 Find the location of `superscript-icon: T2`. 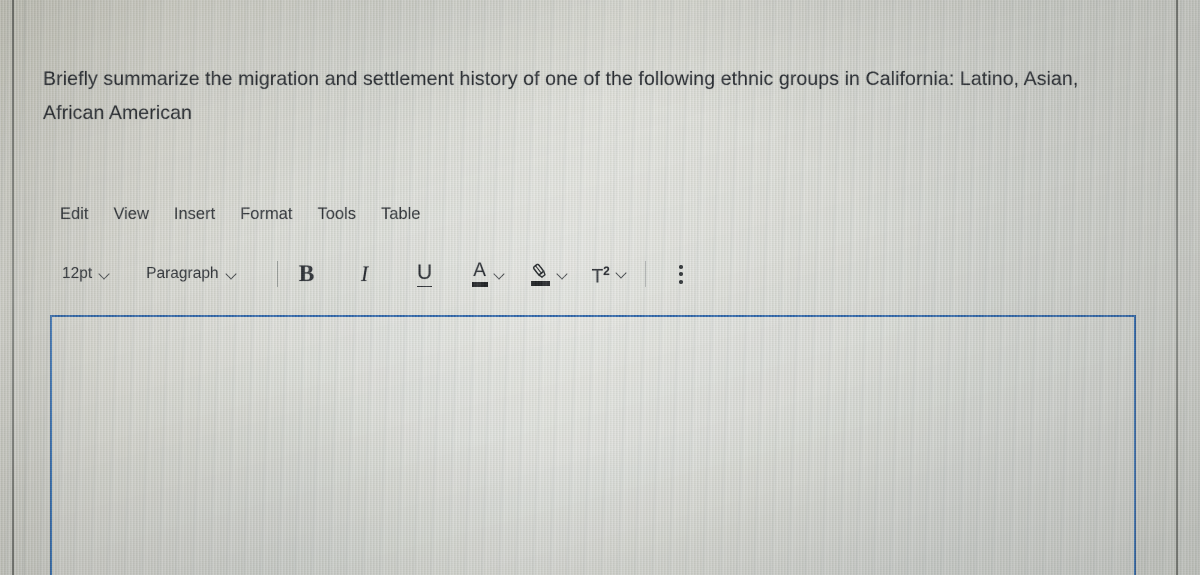

superscript-icon: T2 is located at coordinates (601, 274).